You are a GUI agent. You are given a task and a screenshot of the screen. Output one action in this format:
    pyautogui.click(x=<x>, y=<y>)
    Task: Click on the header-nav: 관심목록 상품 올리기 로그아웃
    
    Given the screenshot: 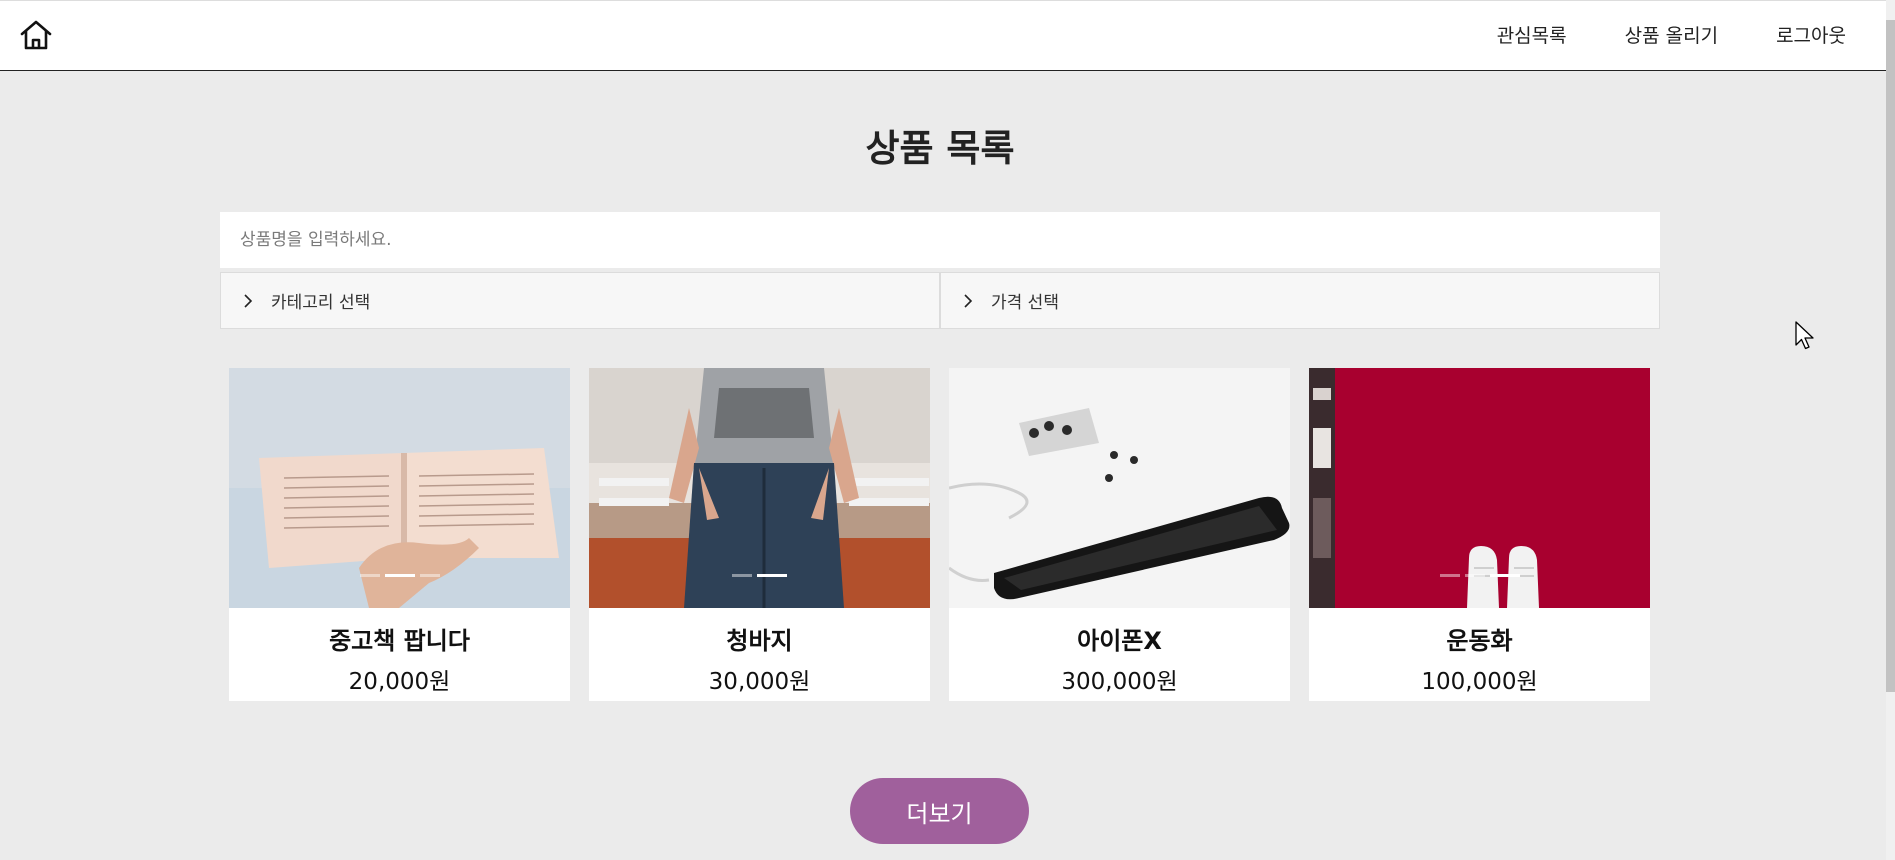 What is the action you would take?
    pyautogui.click(x=1671, y=34)
    